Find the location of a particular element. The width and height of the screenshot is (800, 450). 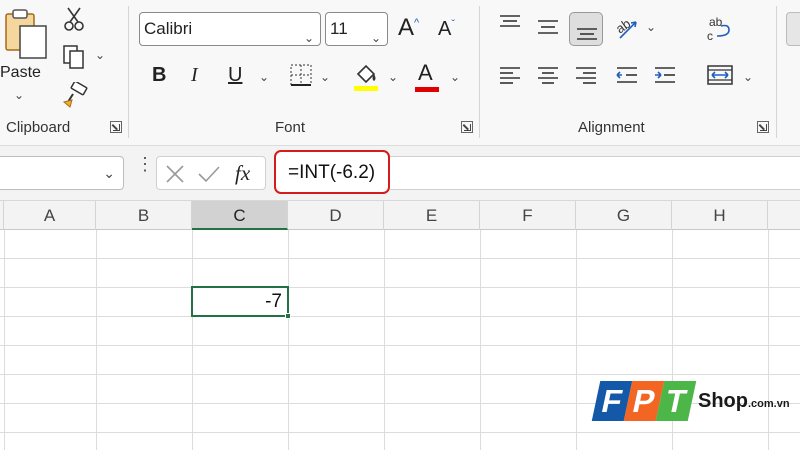

font-color-swatch is located at coordinates (427, 89).